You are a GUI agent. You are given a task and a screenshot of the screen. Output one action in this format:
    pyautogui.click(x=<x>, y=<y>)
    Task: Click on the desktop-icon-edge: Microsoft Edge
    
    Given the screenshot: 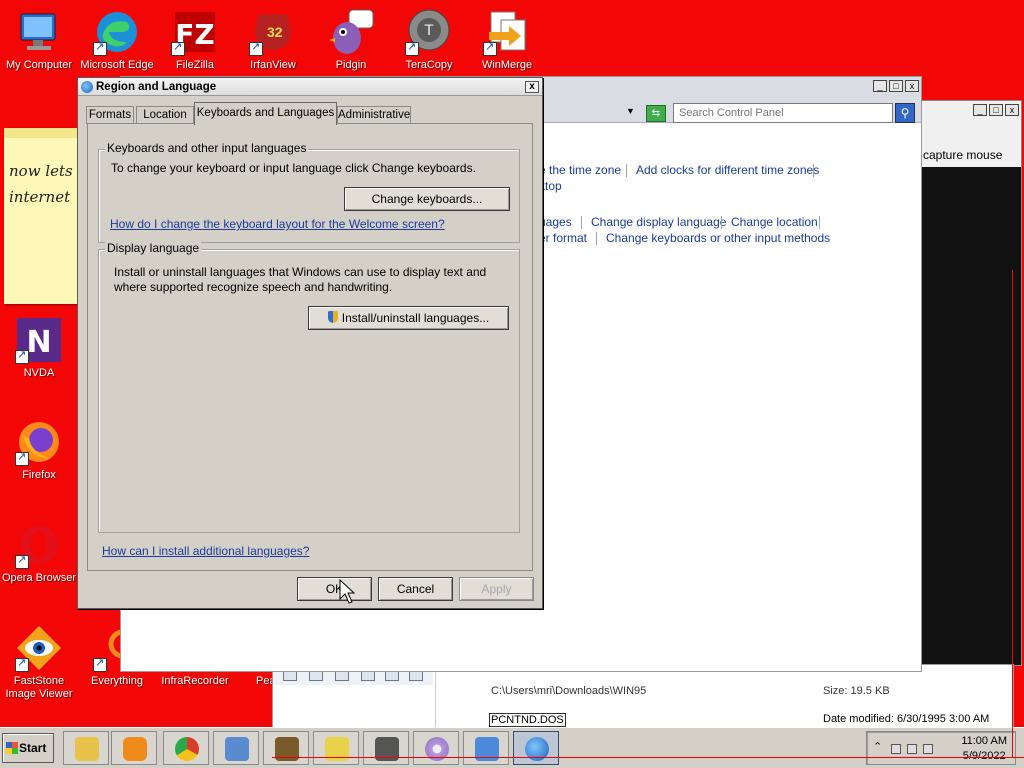 What is the action you would take?
    pyautogui.click(x=117, y=39)
    